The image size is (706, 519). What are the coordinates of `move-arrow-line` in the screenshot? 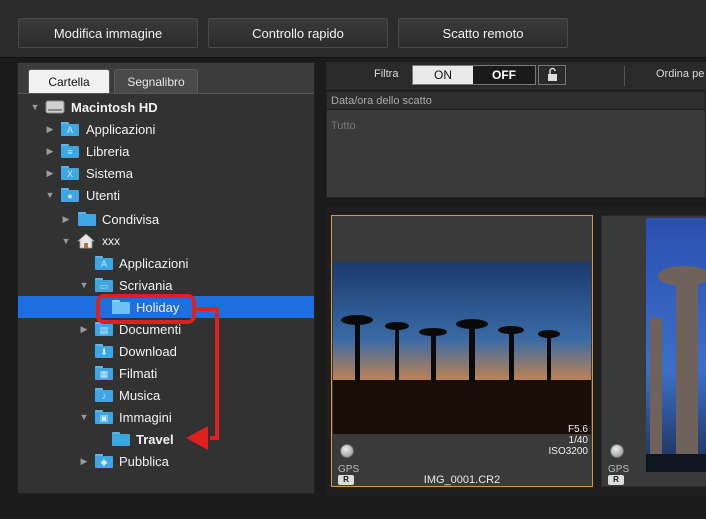 It's located at (206, 373).